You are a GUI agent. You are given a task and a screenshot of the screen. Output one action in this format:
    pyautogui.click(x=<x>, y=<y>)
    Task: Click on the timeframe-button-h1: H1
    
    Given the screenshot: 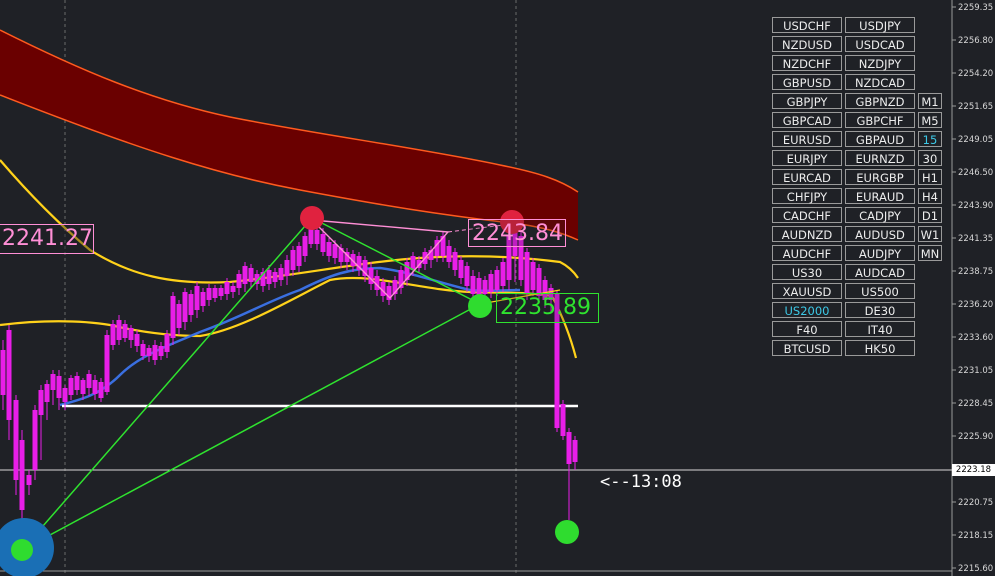 What is the action you would take?
    pyautogui.click(x=930, y=177)
    